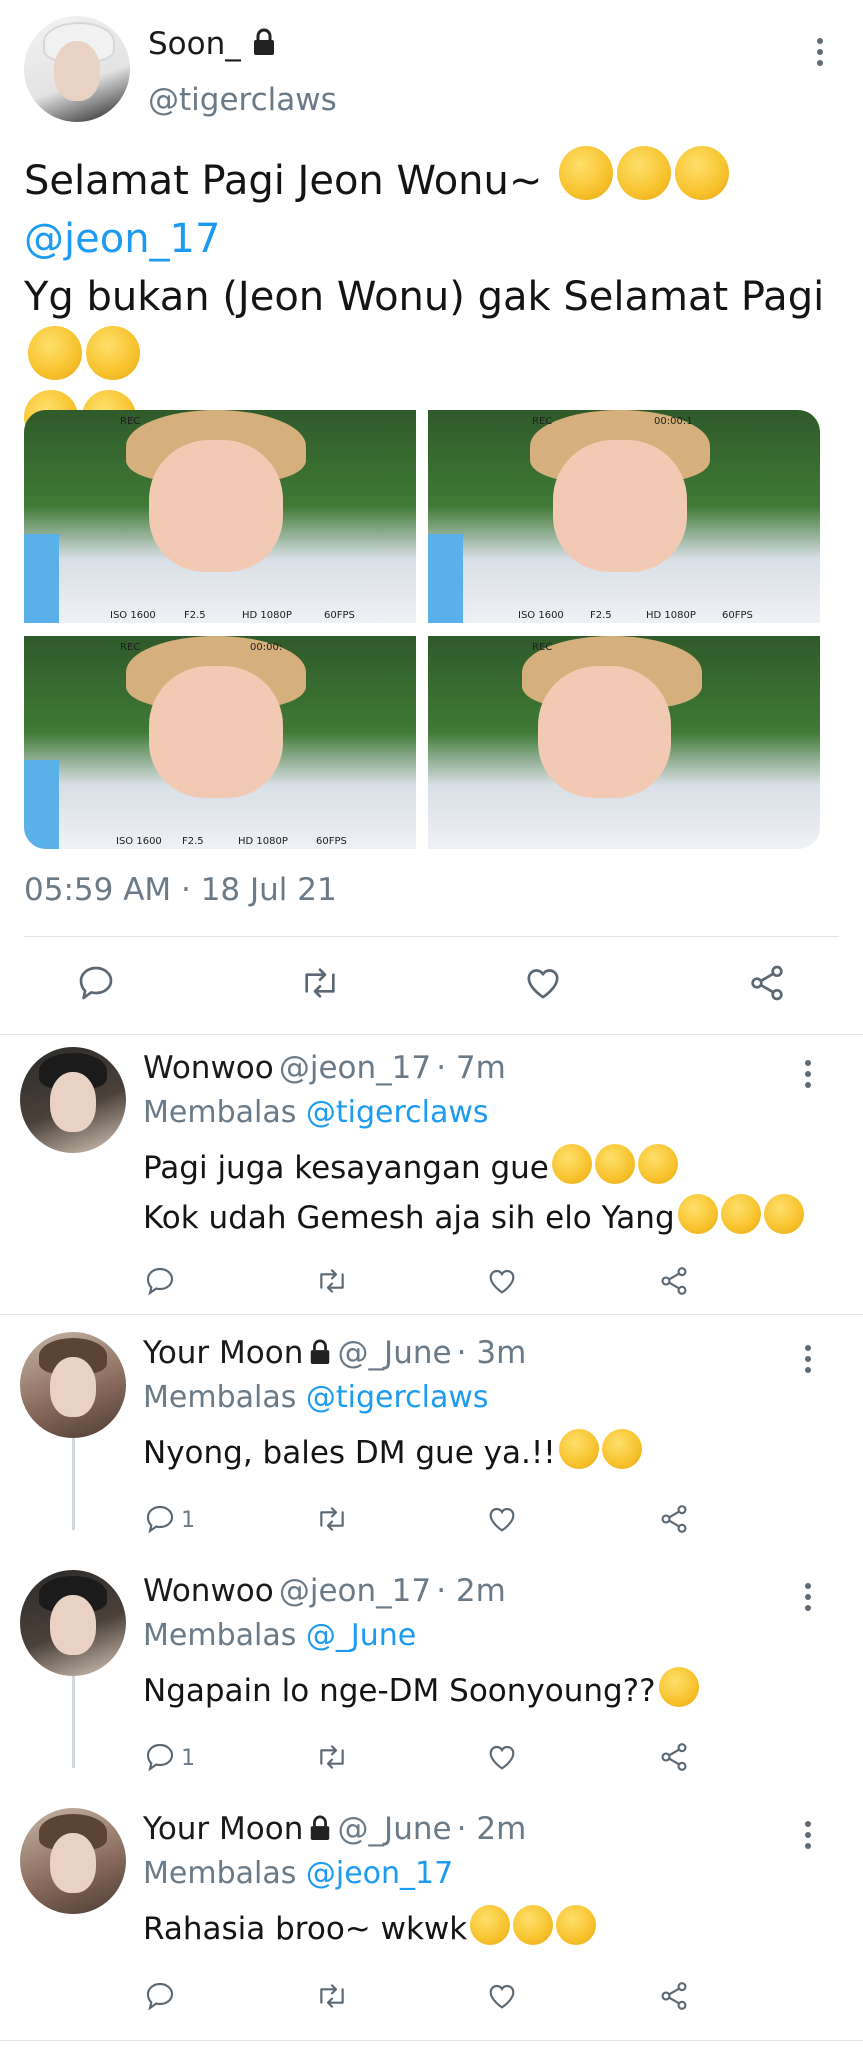 The width and height of the screenshot is (863, 2048). I want to click on replying-to-mention: @_June, so click(361, 1635).